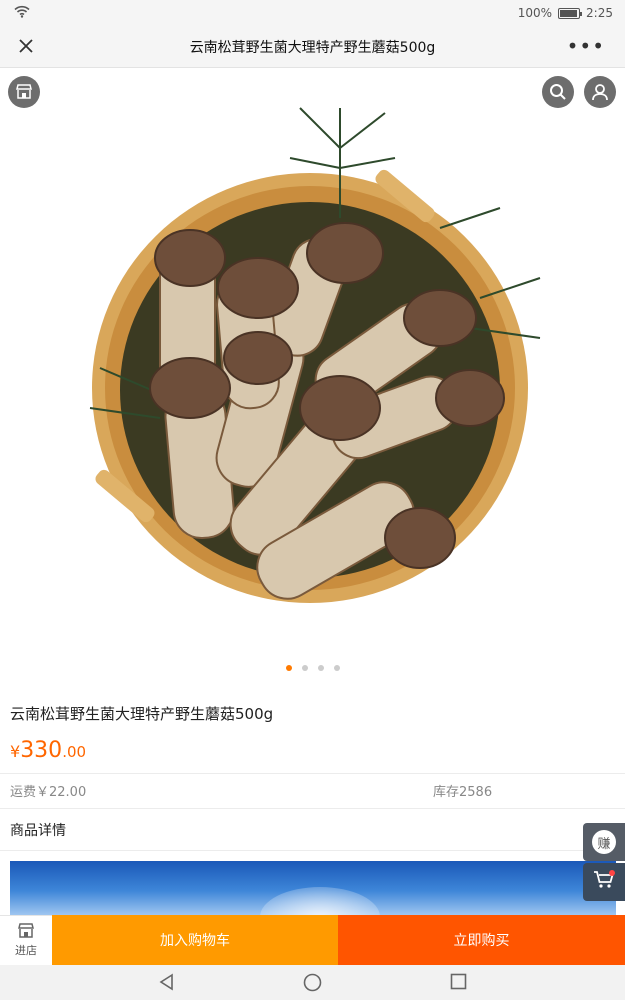  I want to click on product-detail-label: 商品详情, so click(38, 831).